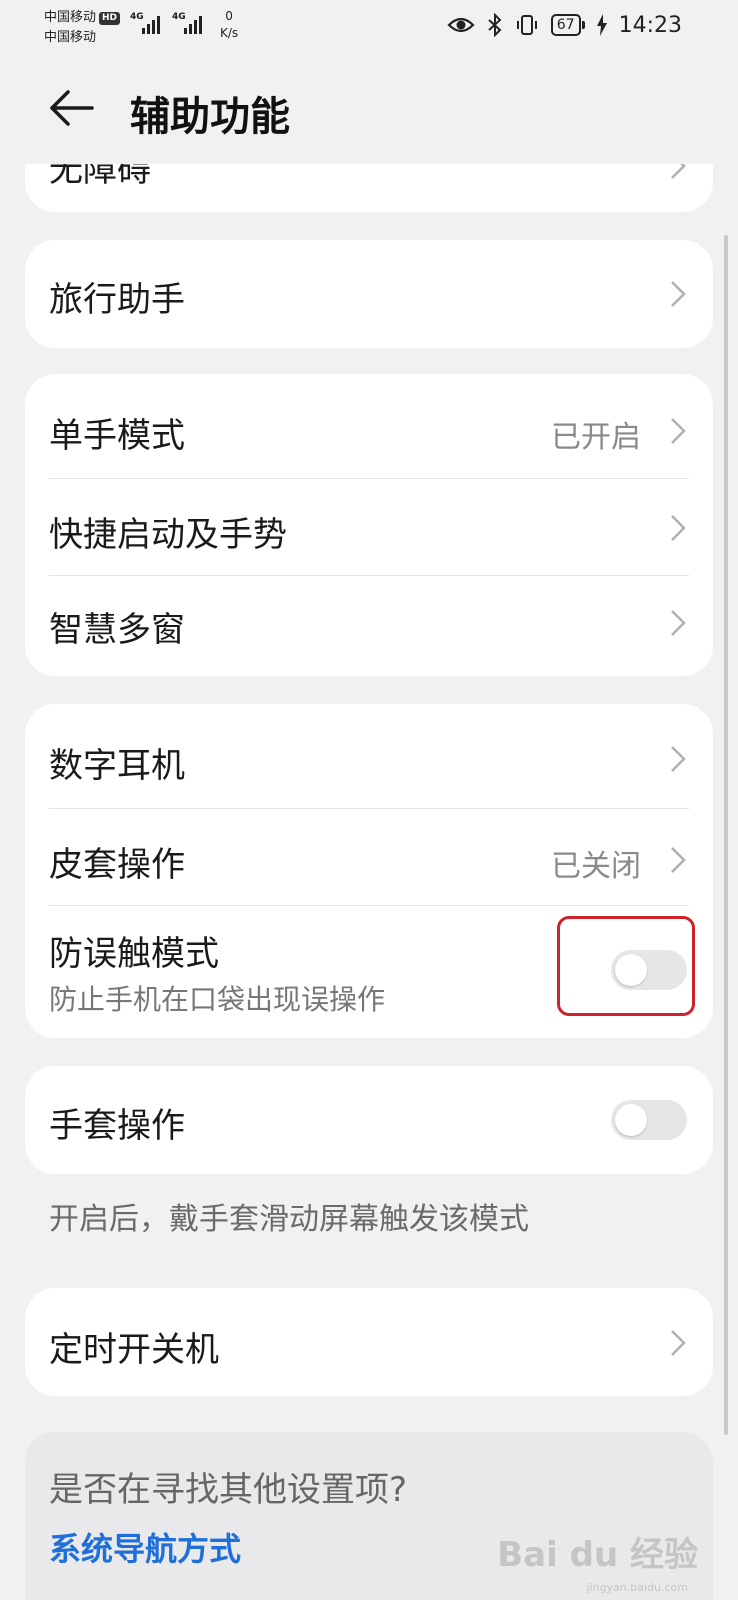 The width and height of the screenshot is (738, 1600). I want to click on one-hand-mode-label: 单手模式, so click(117, 436).